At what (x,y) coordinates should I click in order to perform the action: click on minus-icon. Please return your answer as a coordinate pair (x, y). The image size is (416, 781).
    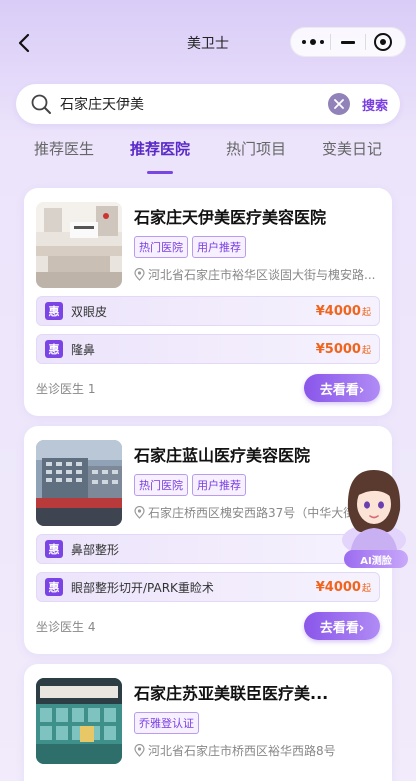
    Looking at the image, I should click on (348, 42).